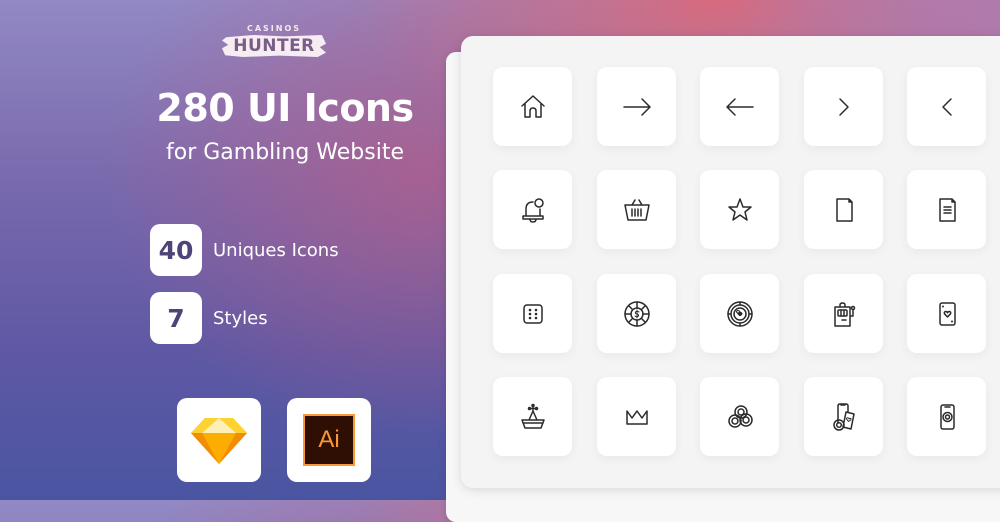  I want to click on sailboat-hat-icon, so click(532, 416).